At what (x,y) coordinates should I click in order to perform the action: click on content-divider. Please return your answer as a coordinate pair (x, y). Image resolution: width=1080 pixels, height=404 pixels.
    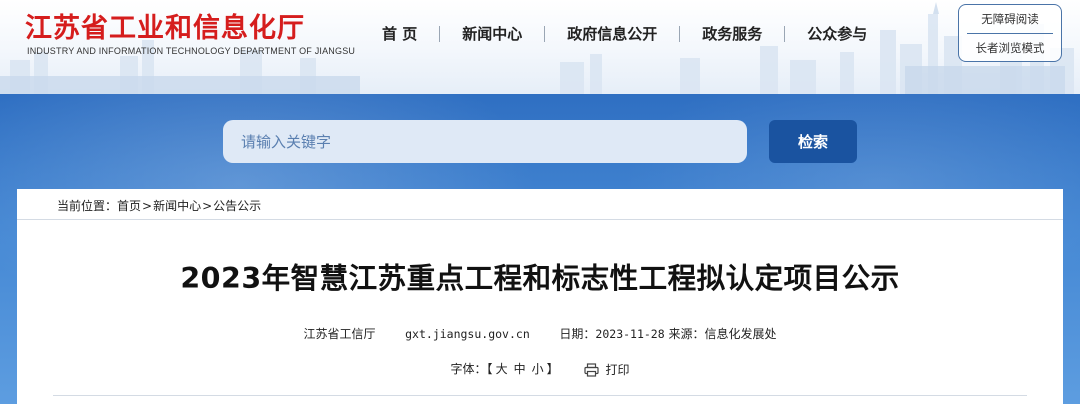
    Looking at the image, I should click on (540, 395).